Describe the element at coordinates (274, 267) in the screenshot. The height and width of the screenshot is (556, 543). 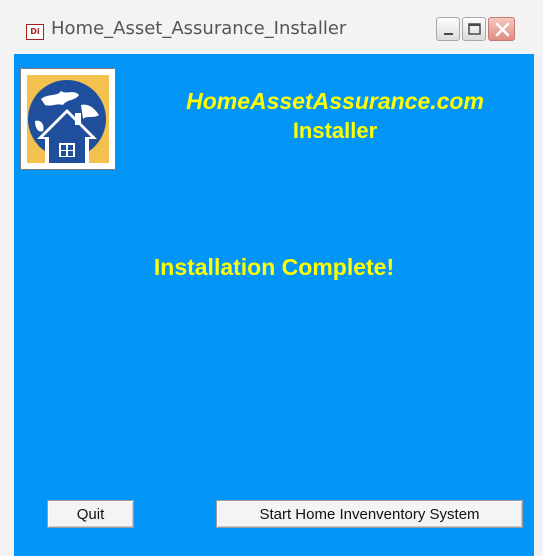
I see `installation-status: Installation Complete!` at that location.